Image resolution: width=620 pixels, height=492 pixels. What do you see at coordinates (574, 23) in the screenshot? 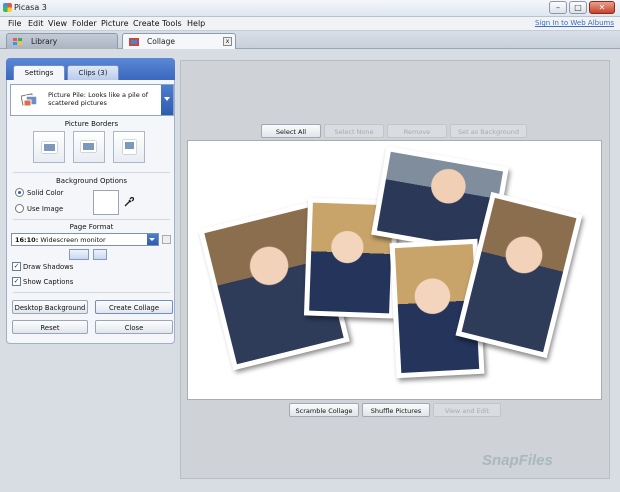
I see `sign-in-link: Sign In to Web Albums` at bounding box center [574, 23].